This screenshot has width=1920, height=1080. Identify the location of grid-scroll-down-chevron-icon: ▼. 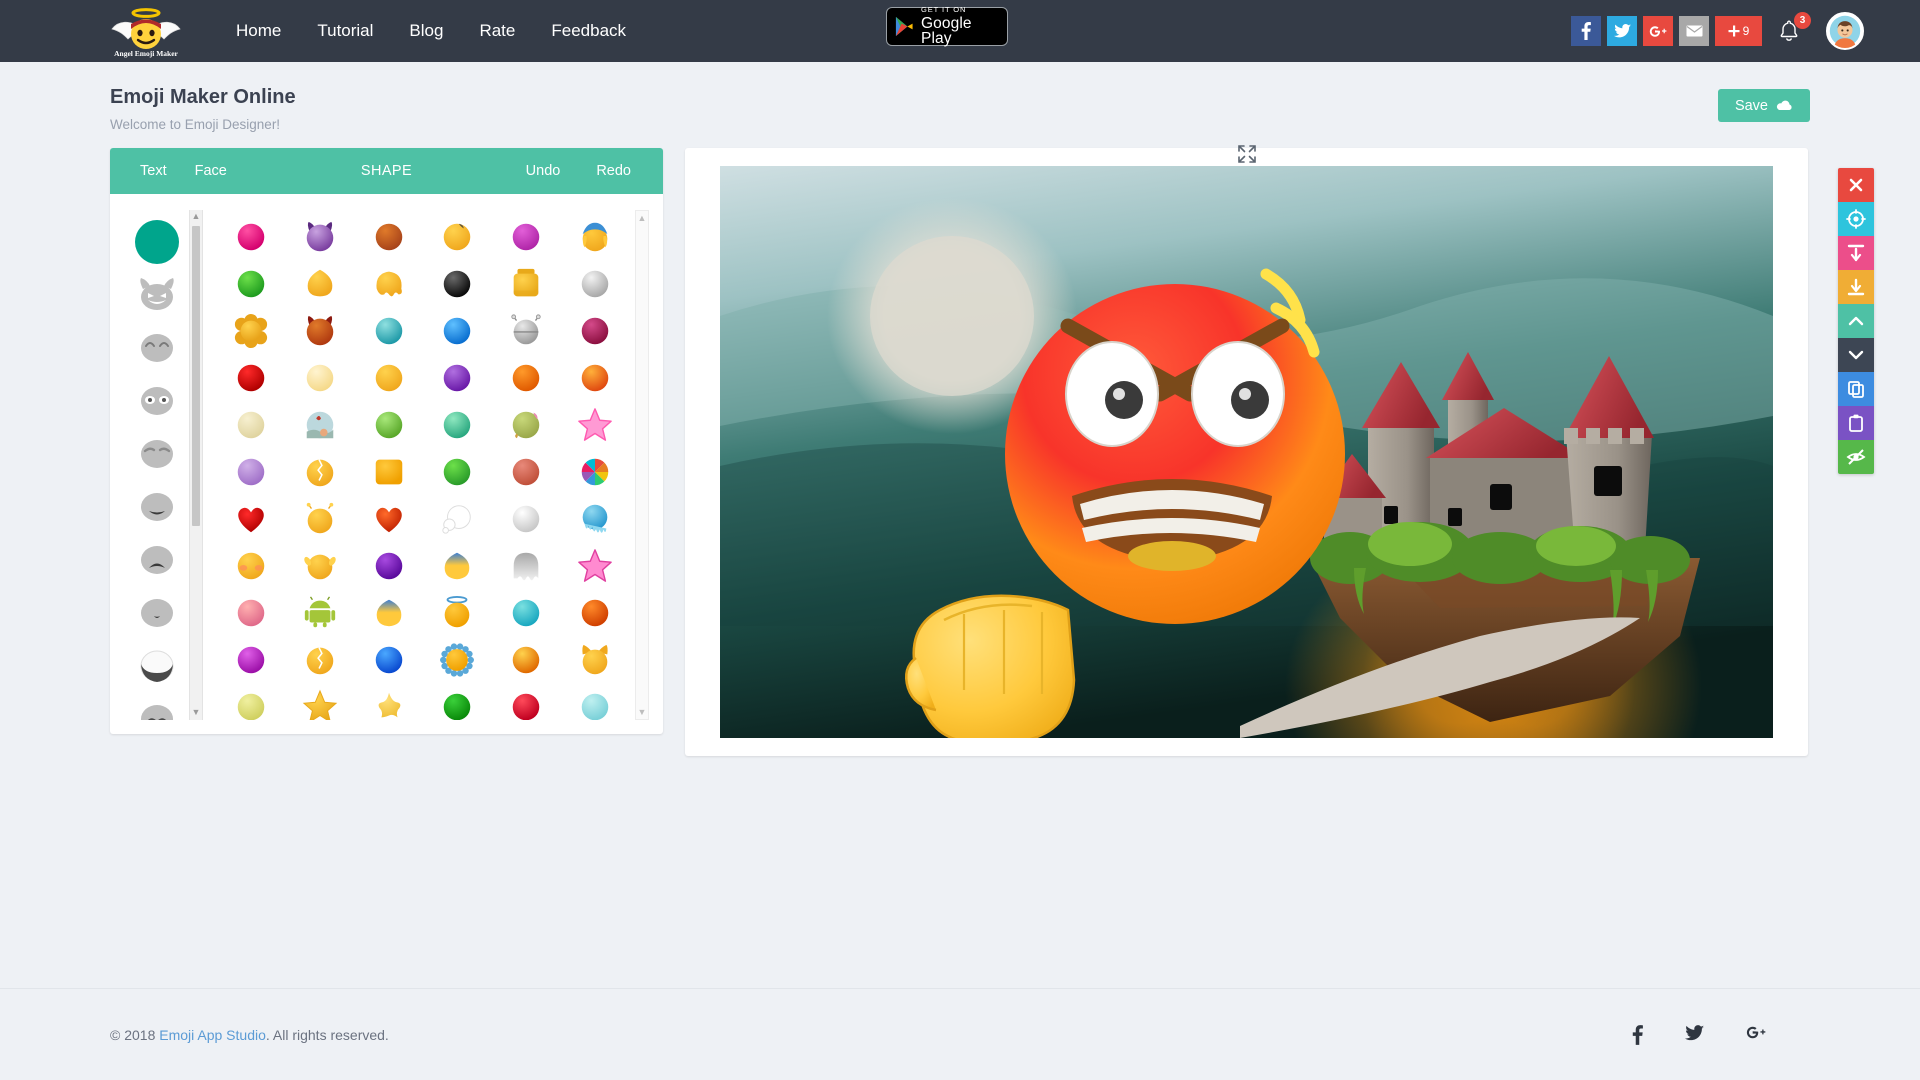
(642, 712).